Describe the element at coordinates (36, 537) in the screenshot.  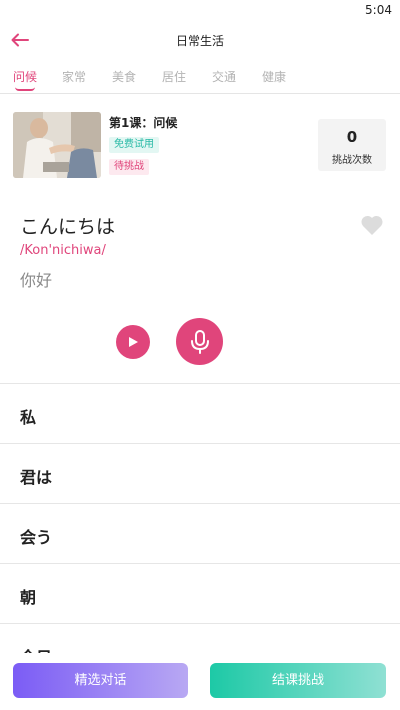
I see `list-item-word: 会う` at that location.